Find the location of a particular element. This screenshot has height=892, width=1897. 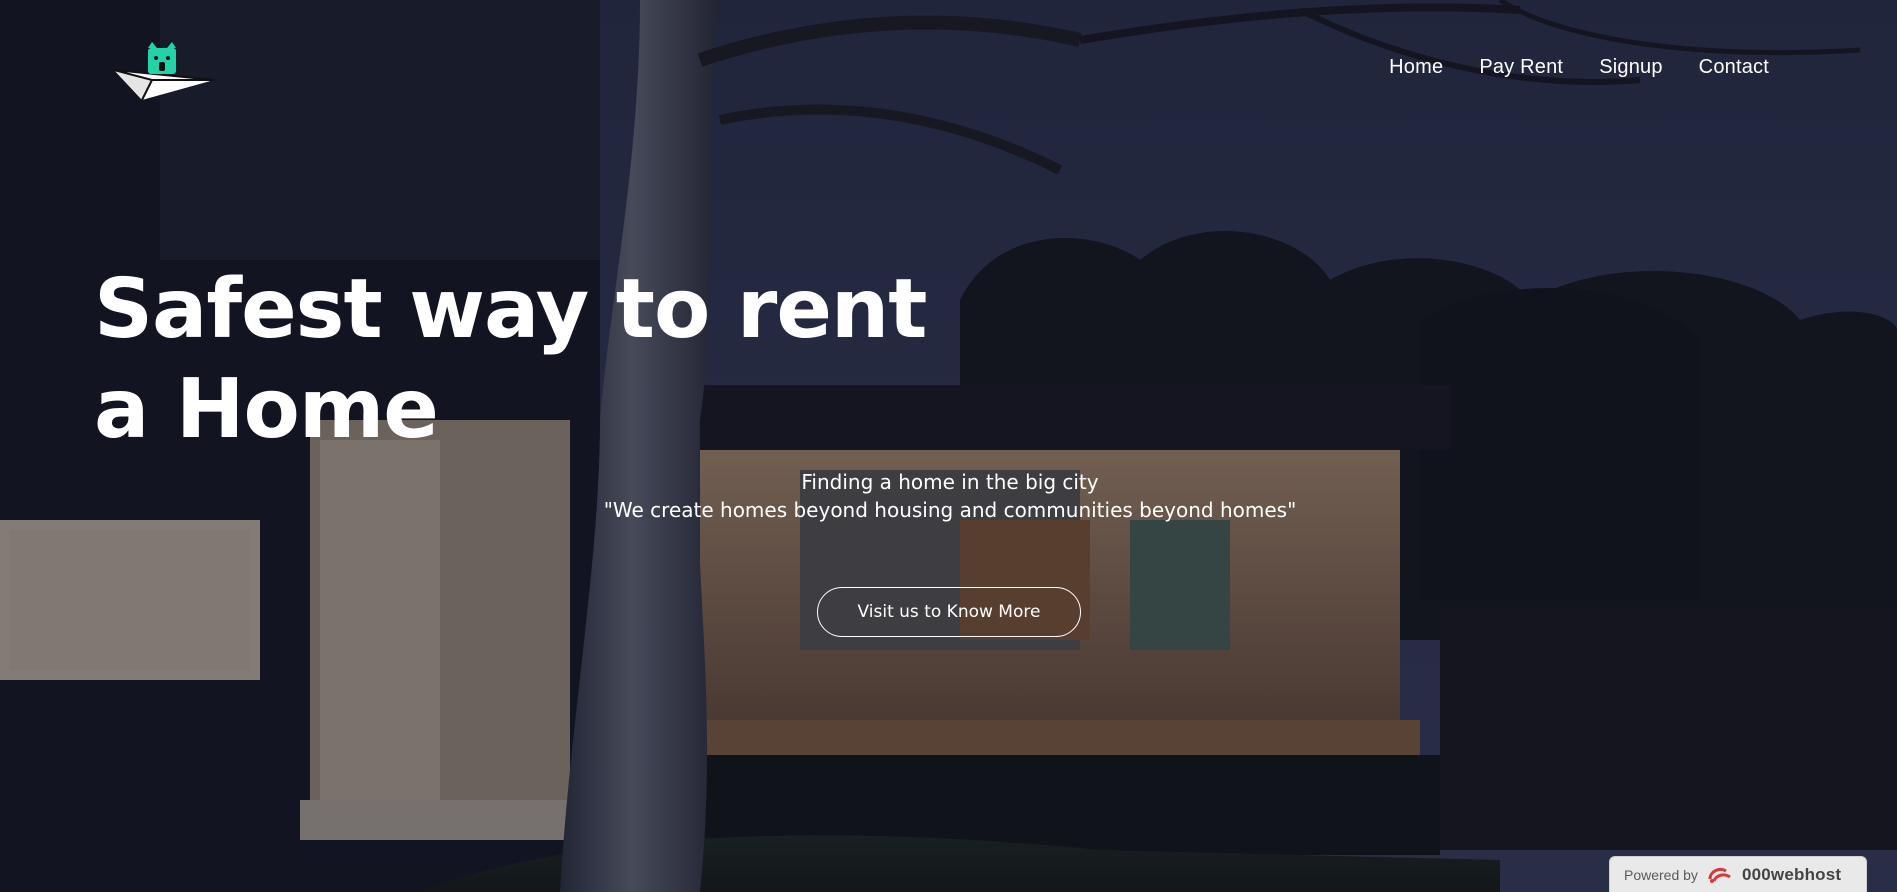

site-logo is located at coordinates (164, 72).